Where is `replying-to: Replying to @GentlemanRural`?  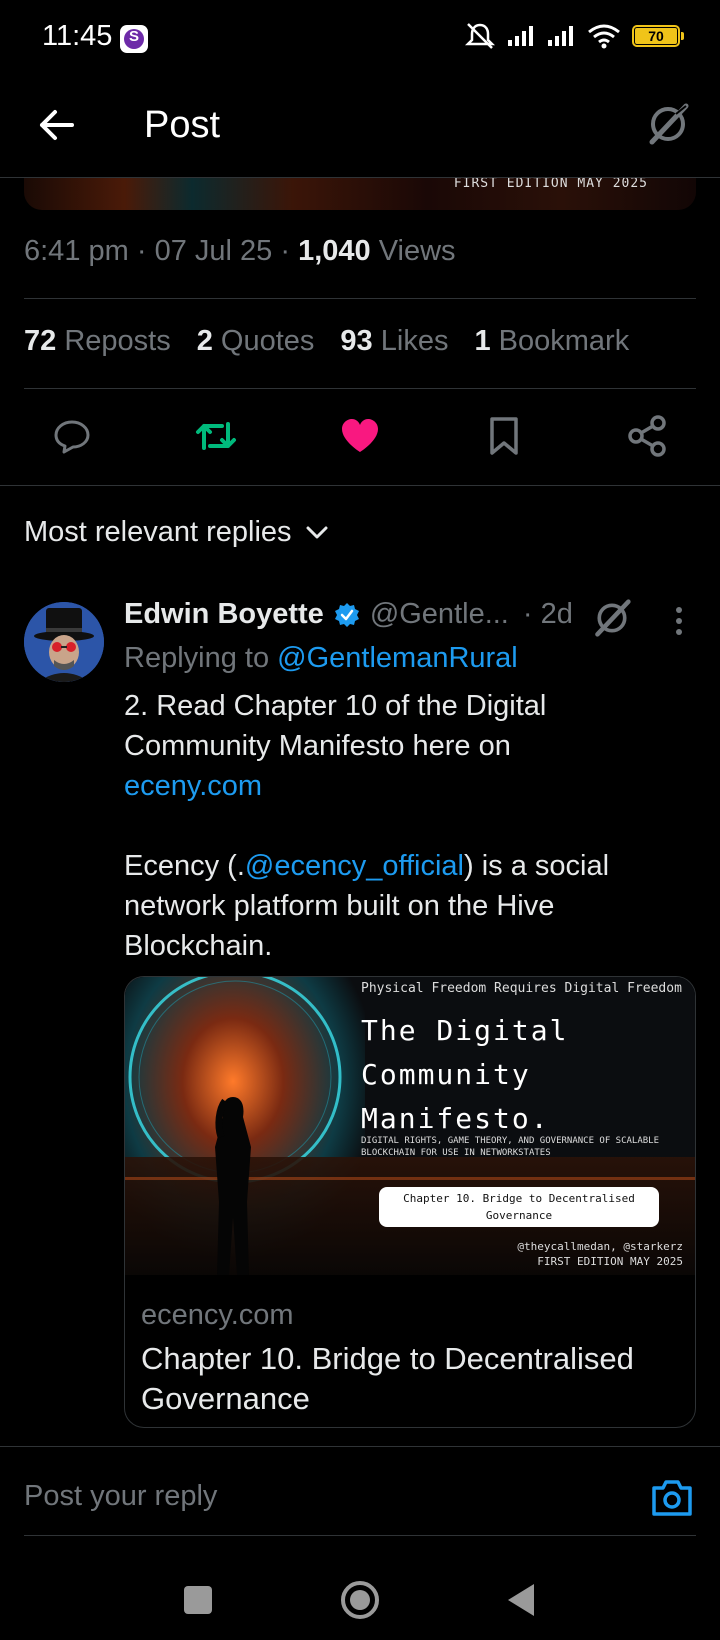 replying-to: Replying to @GentlemanRural is located at coordinates (321, 658).